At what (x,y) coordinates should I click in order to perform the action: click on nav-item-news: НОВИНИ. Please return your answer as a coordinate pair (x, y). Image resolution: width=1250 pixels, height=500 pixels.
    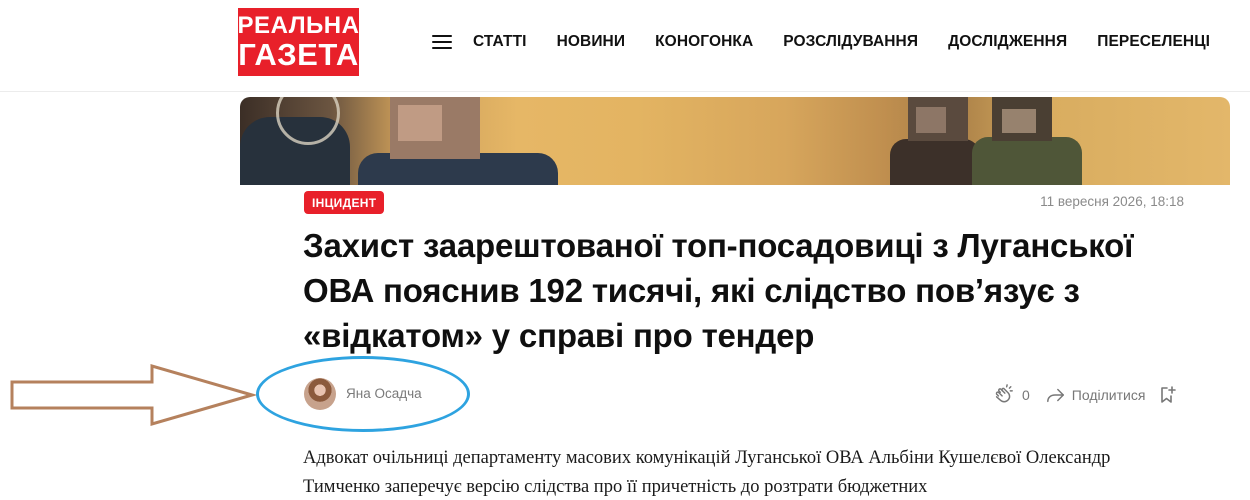
    Looking at the image, I should click on (591, 42).